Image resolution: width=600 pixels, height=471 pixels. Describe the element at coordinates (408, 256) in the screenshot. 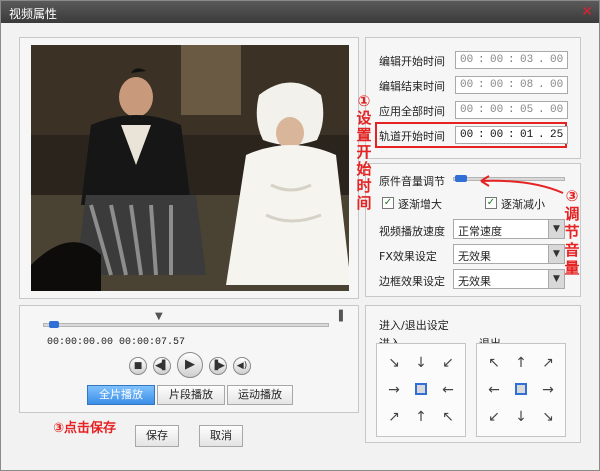

I see `fx-label: FX效果设定` at that location.